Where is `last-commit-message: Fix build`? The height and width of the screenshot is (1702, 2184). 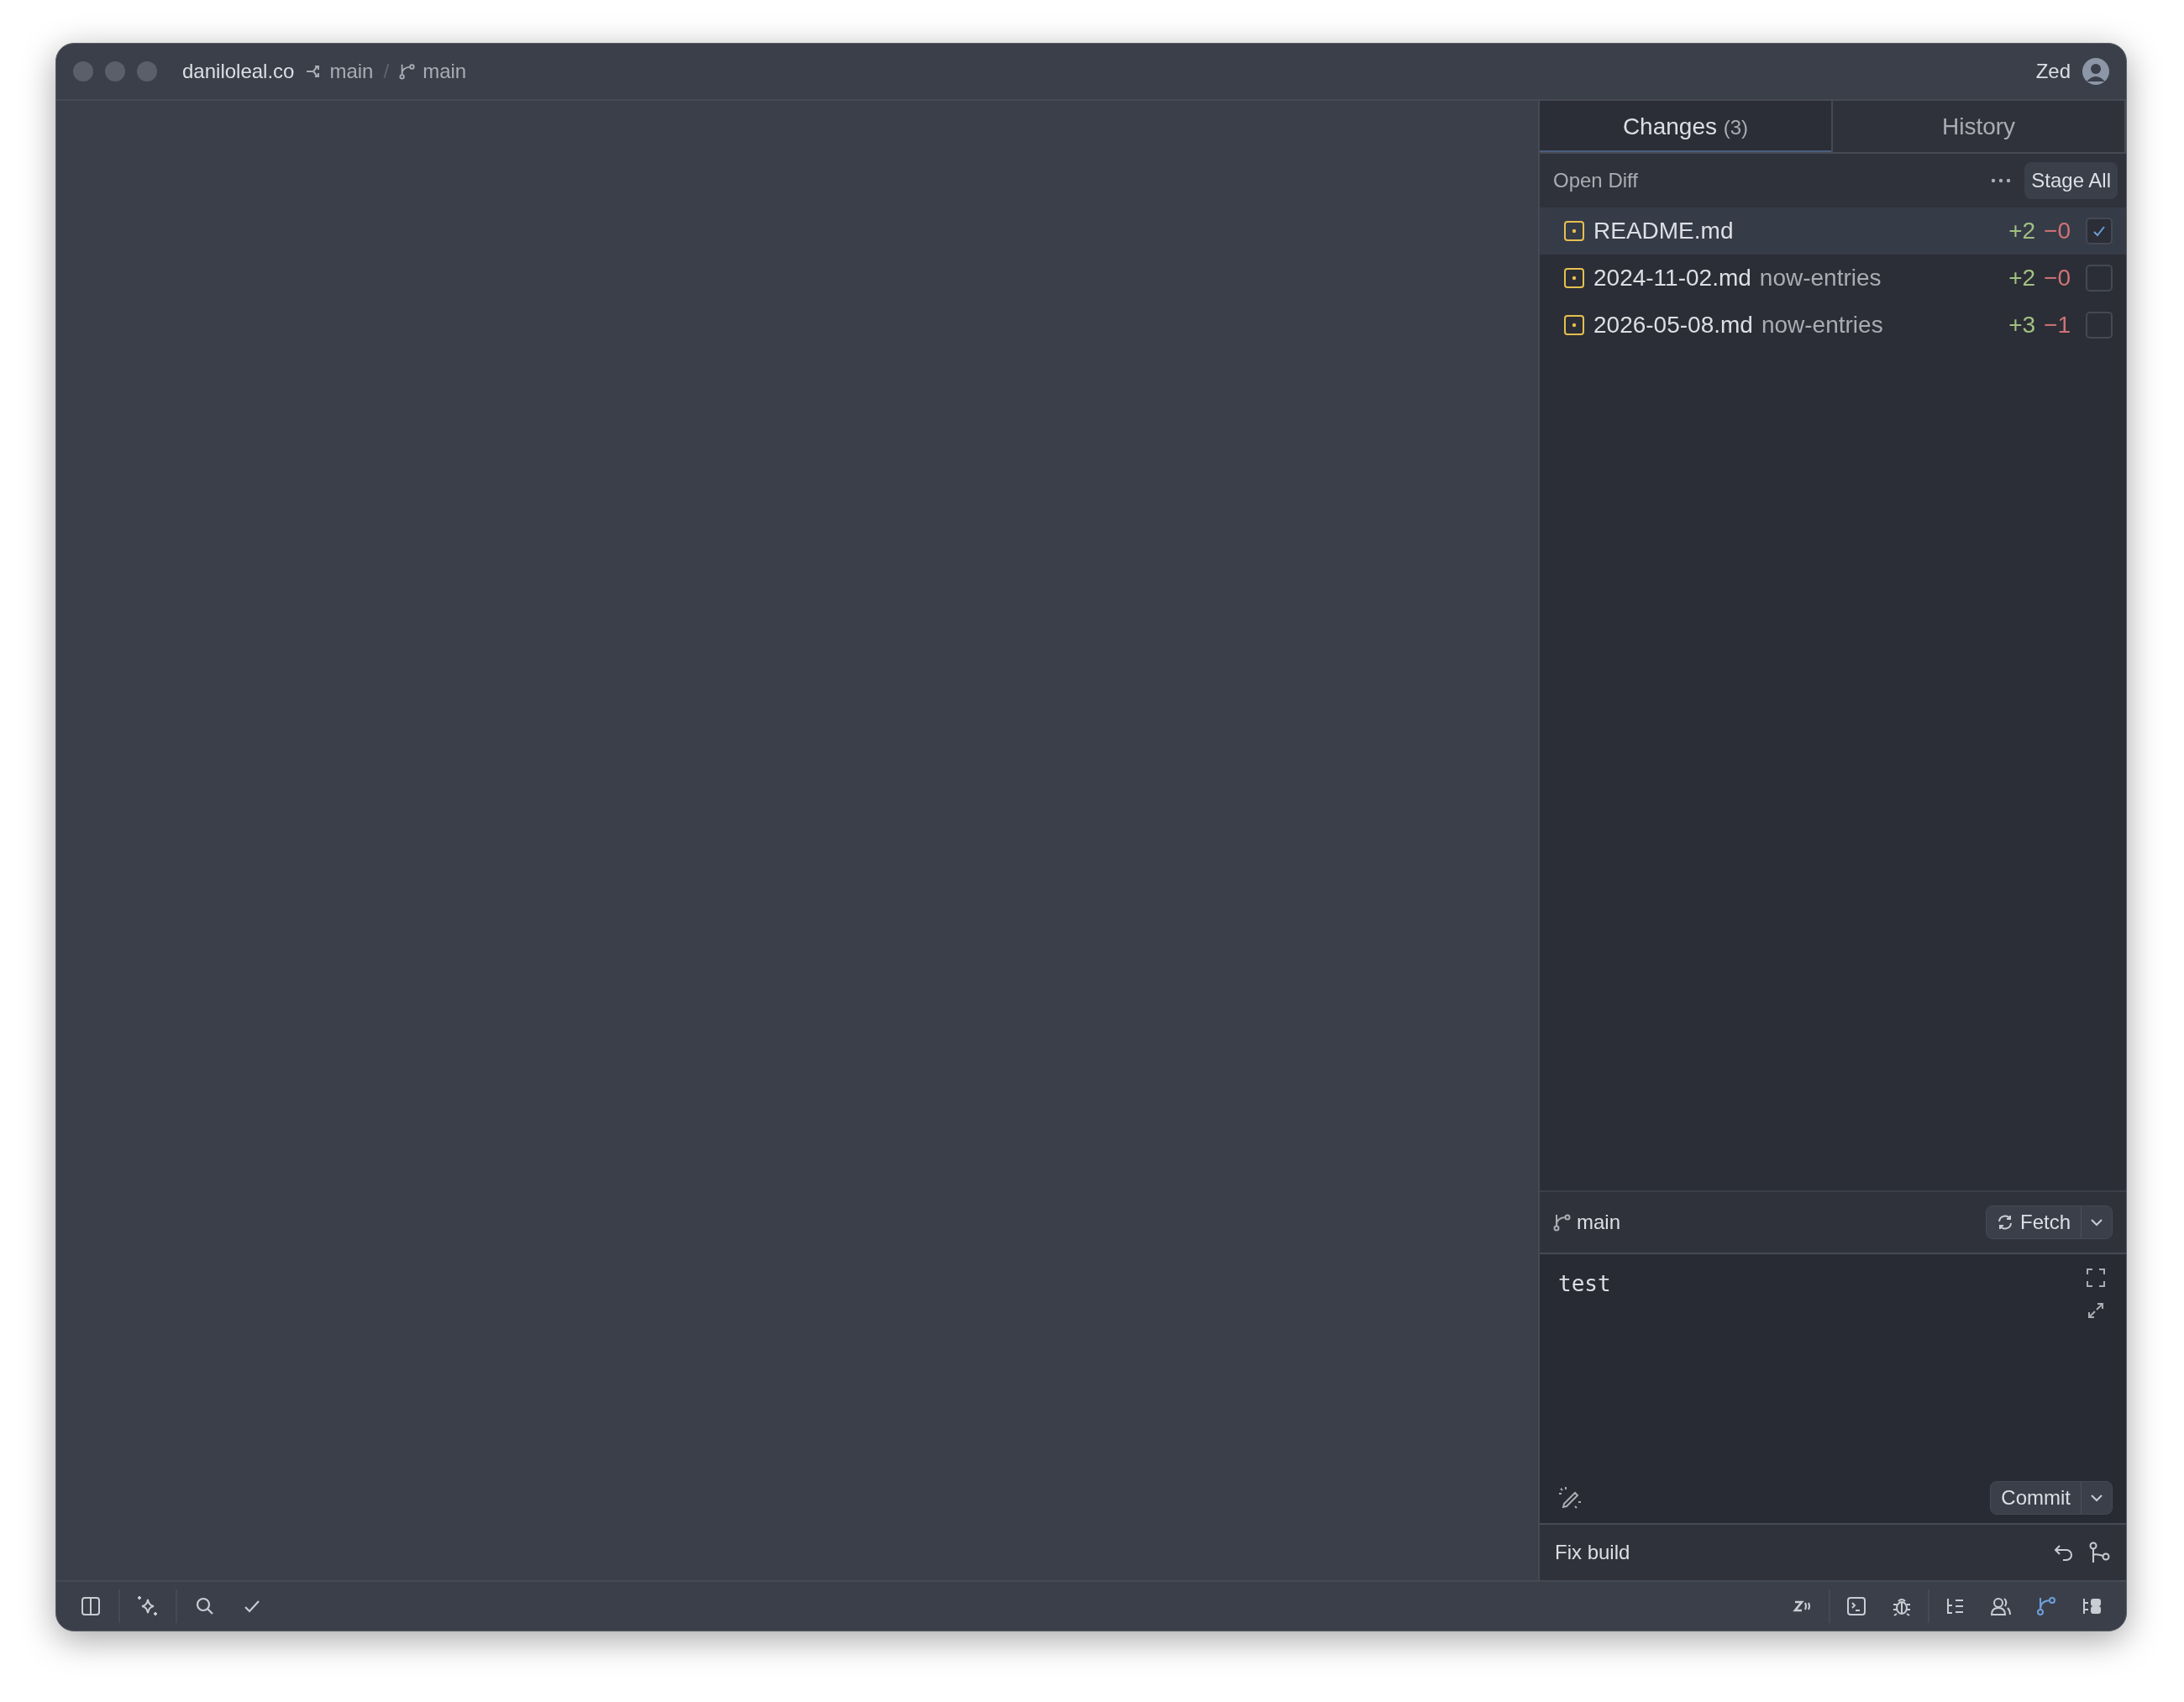
last-commit-message: Fix build is located at coordinates (1592, 1552).